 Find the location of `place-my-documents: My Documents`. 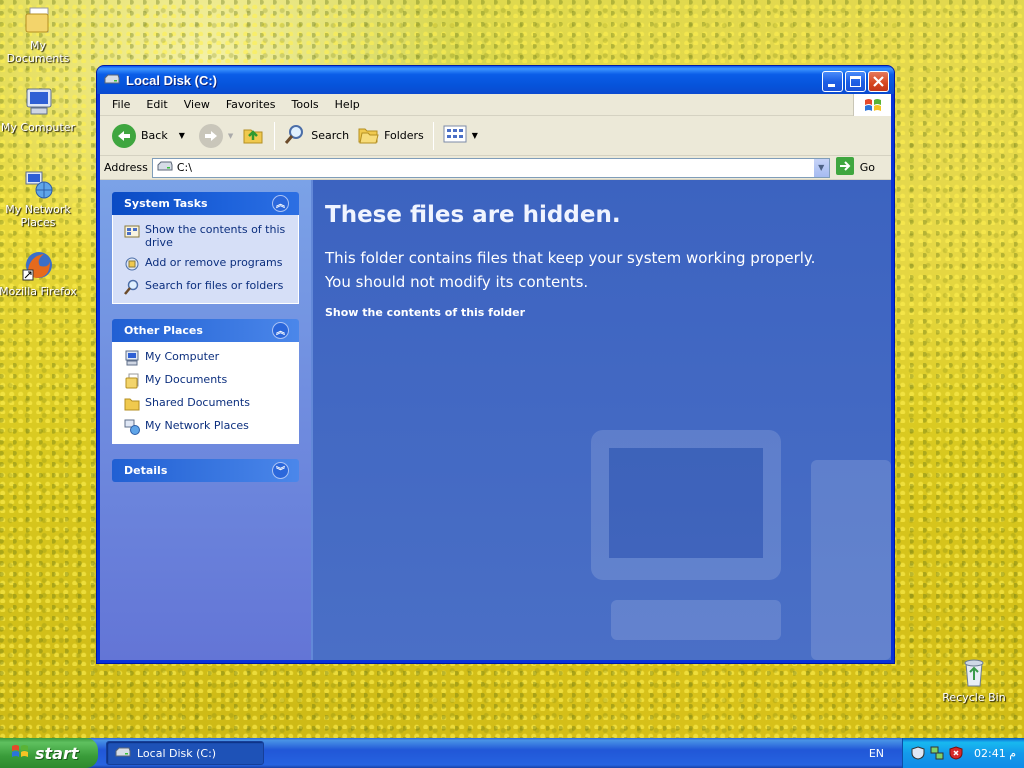

place-my-documents: My Documents is located at coordinates (206, 381).